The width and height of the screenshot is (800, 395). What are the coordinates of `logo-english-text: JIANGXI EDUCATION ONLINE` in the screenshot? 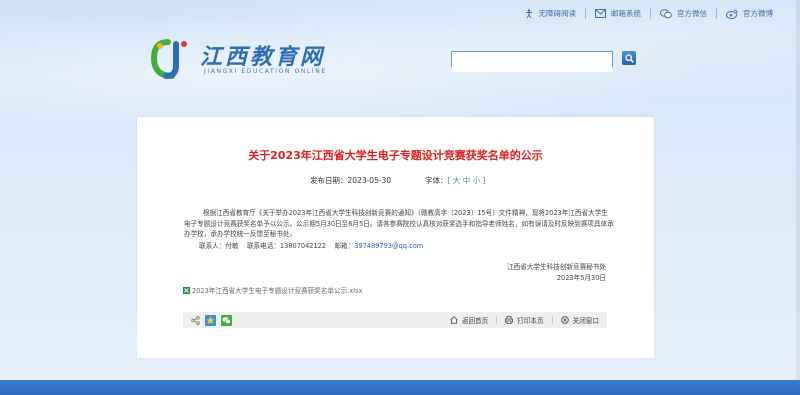 It's located at (265, 71).